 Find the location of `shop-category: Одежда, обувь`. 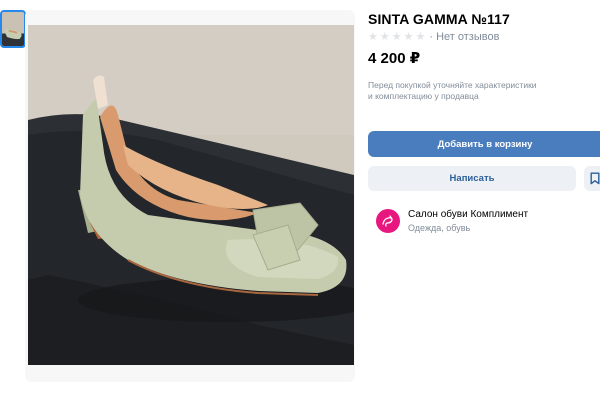

shop-category: Одежда, обувь is located at coordinates (439, 228).